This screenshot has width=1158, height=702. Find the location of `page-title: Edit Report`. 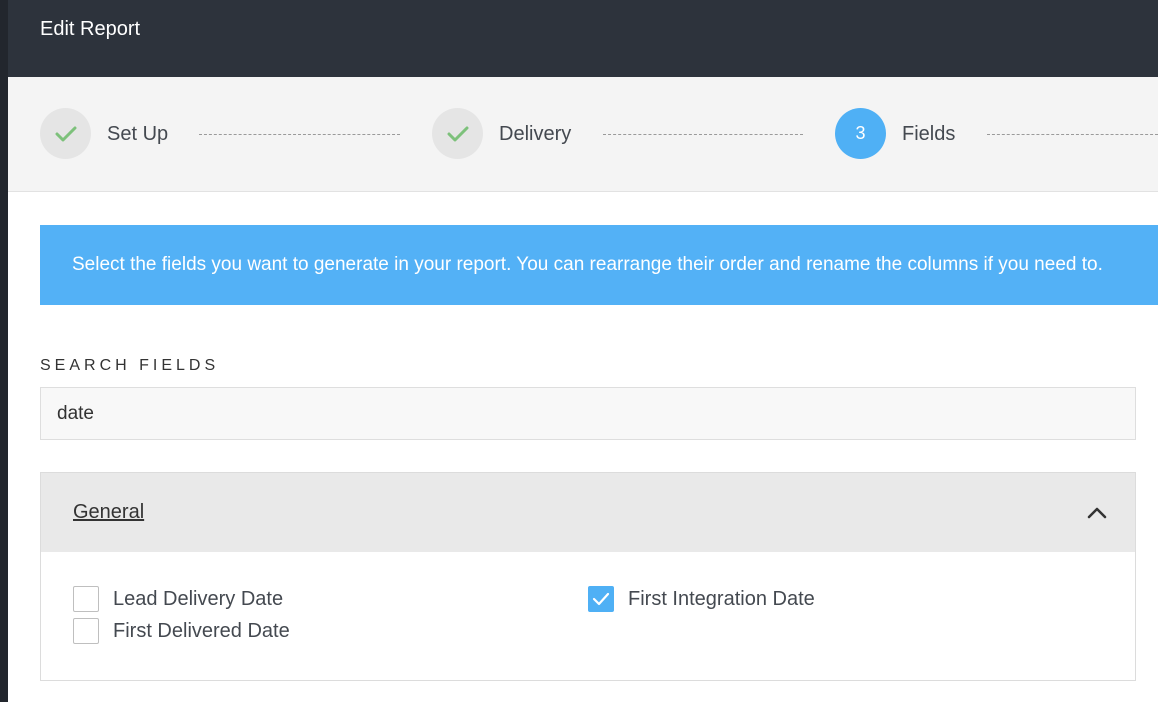

page-title: Edit Report is located at coordinates (90, 29).